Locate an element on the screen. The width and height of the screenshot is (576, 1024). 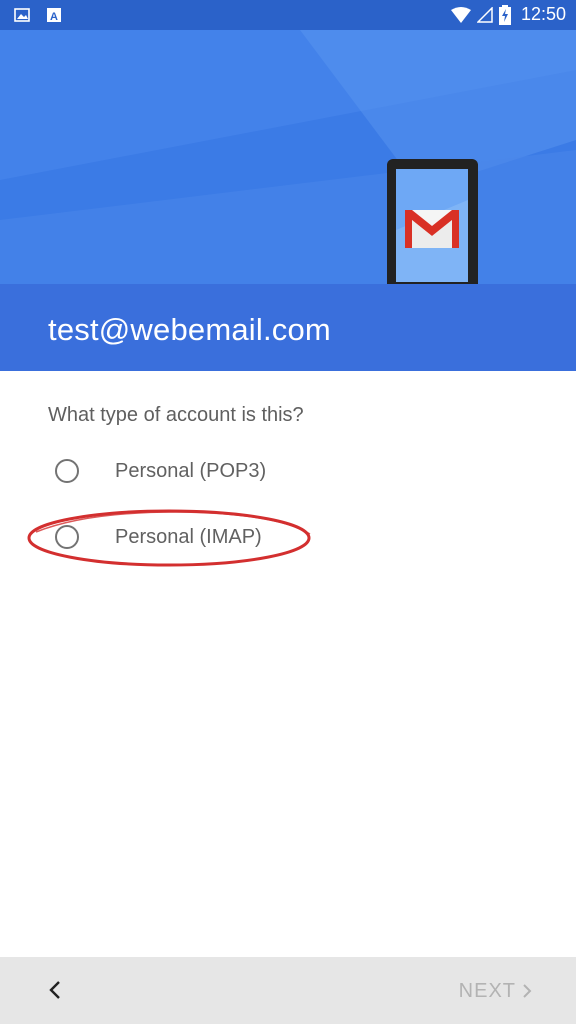
svg-text: A is located at coordinates (54, 17).